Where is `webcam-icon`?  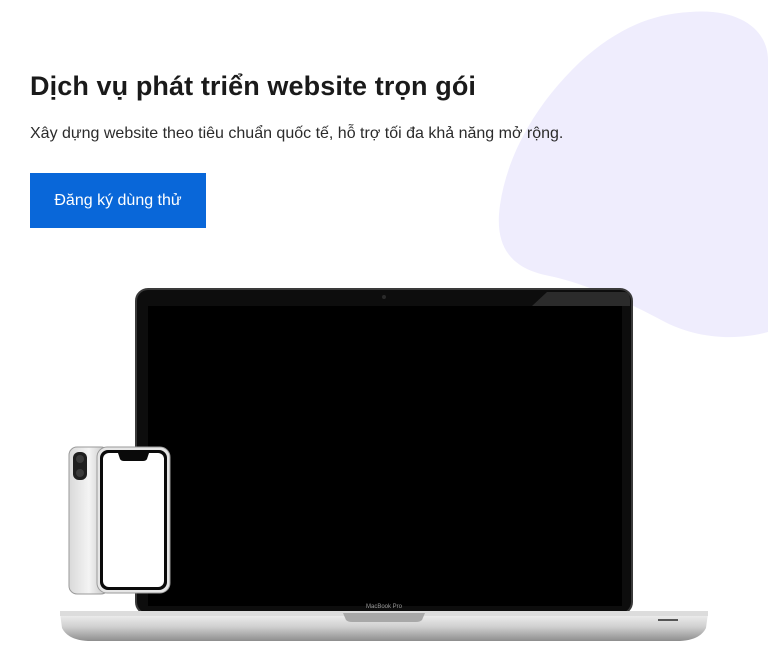 webcam-icon is located at coordinates (384, 297).